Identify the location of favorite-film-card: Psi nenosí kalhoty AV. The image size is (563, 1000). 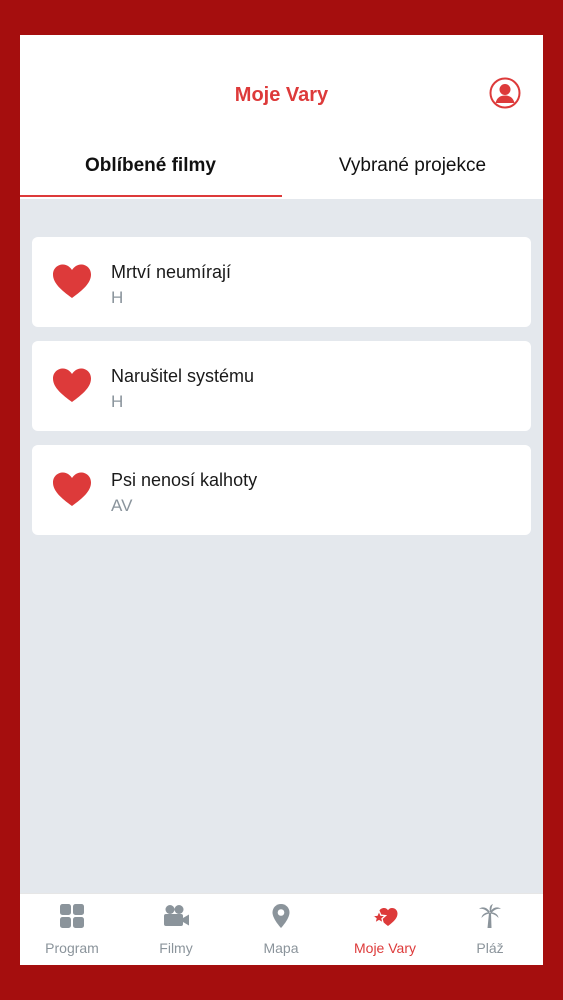
(281, 490).